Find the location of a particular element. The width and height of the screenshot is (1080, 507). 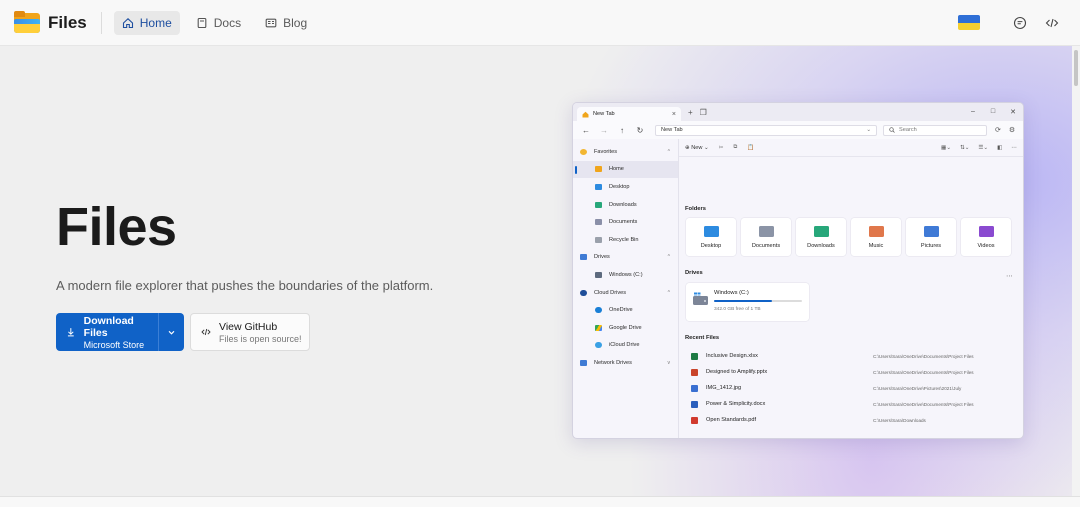

nav-home: Home is located at coordinates (146, 22).